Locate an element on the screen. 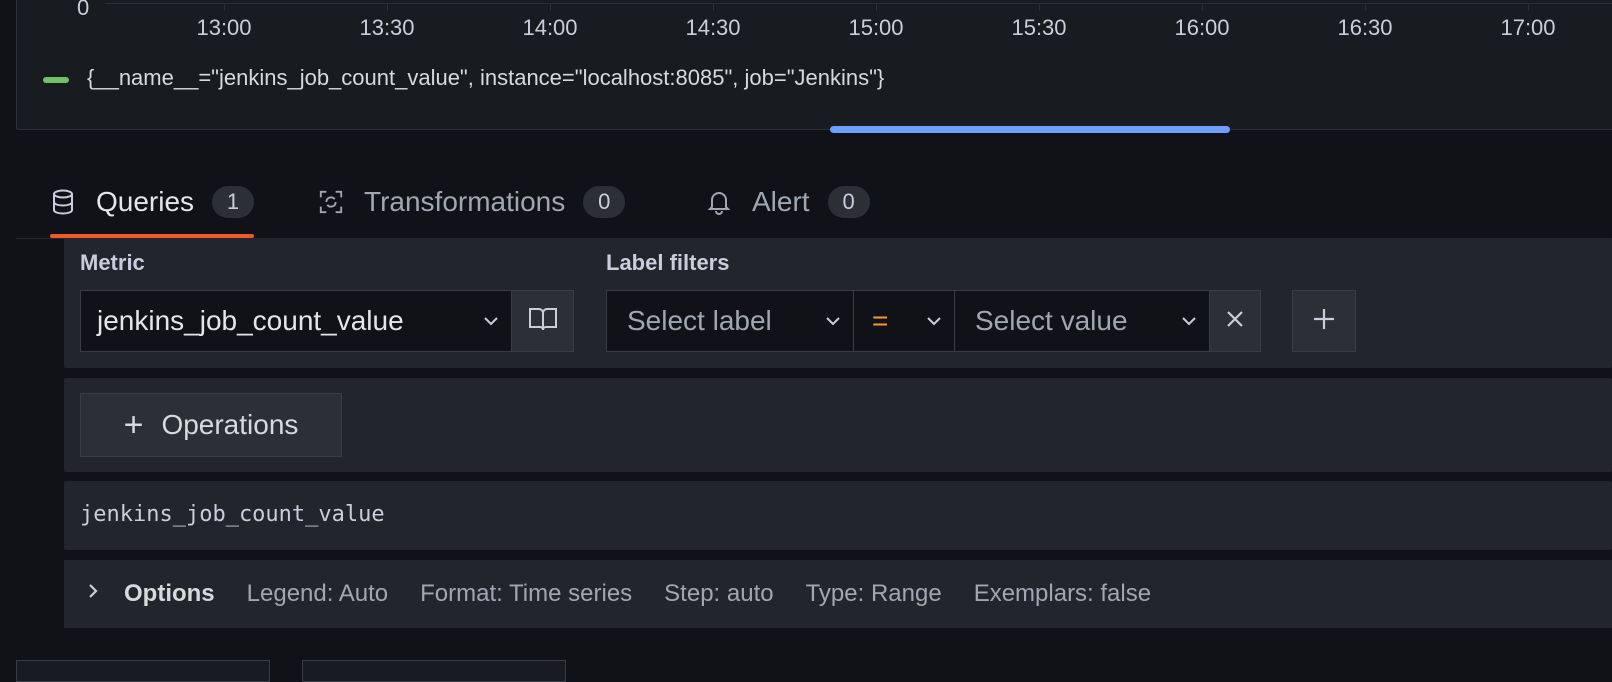 Image resolution: width=1612 pixels, height=682 pixels. tab-queries-count: 1 is located at coordinates (233, 202).